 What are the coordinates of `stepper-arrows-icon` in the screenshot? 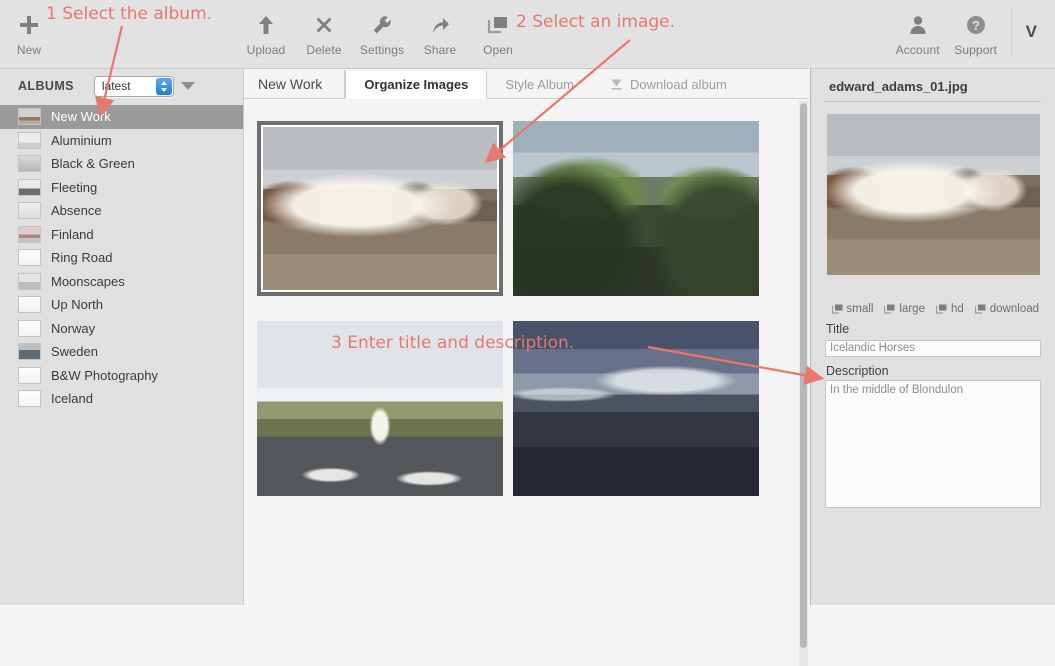 It's located at (163, 86).